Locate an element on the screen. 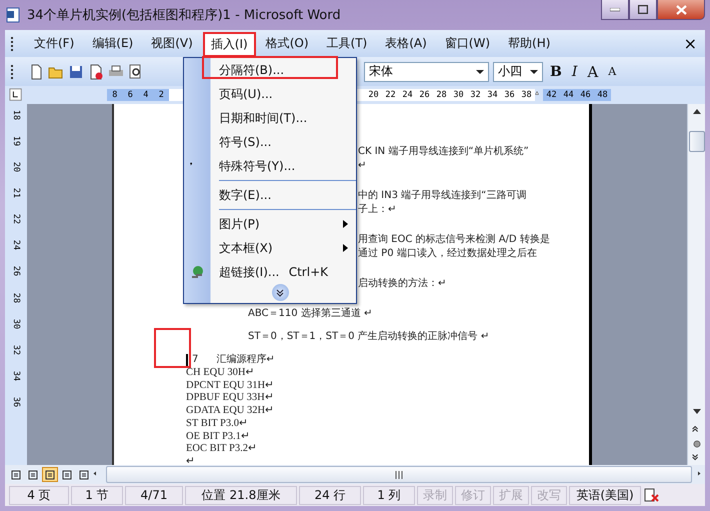 The image size is (710, 511). ruler-number: 38 is located at coordinates (526, 95).